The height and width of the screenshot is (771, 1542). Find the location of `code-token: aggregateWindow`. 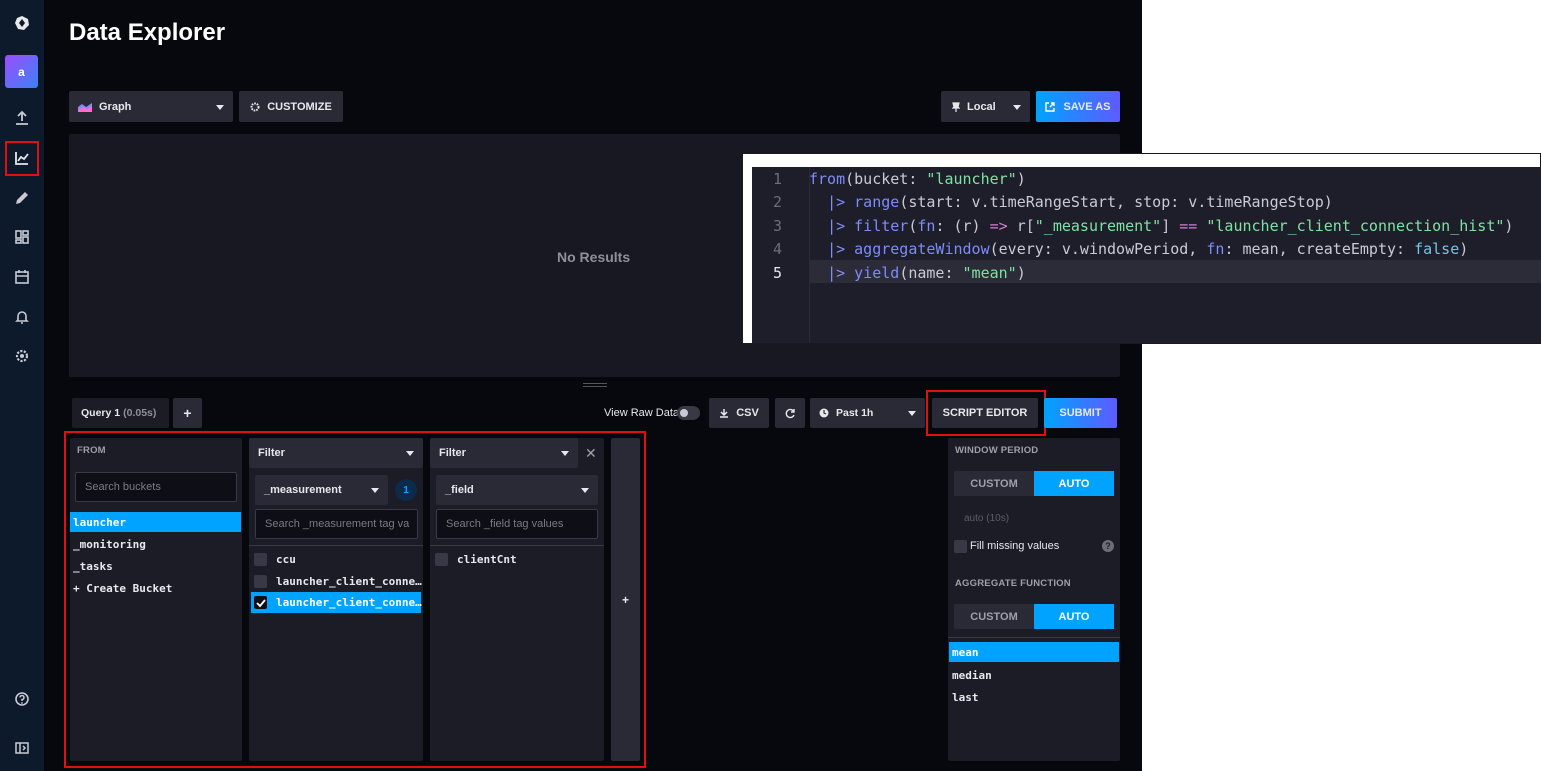

code-token: aggregateWindow is located at coordinates (922, 249).